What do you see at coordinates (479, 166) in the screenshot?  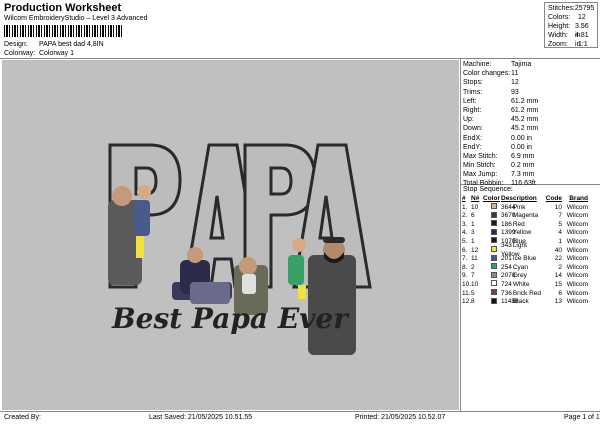 I see `machine-label: Min Stitch:` at bounding box center [479, 166].